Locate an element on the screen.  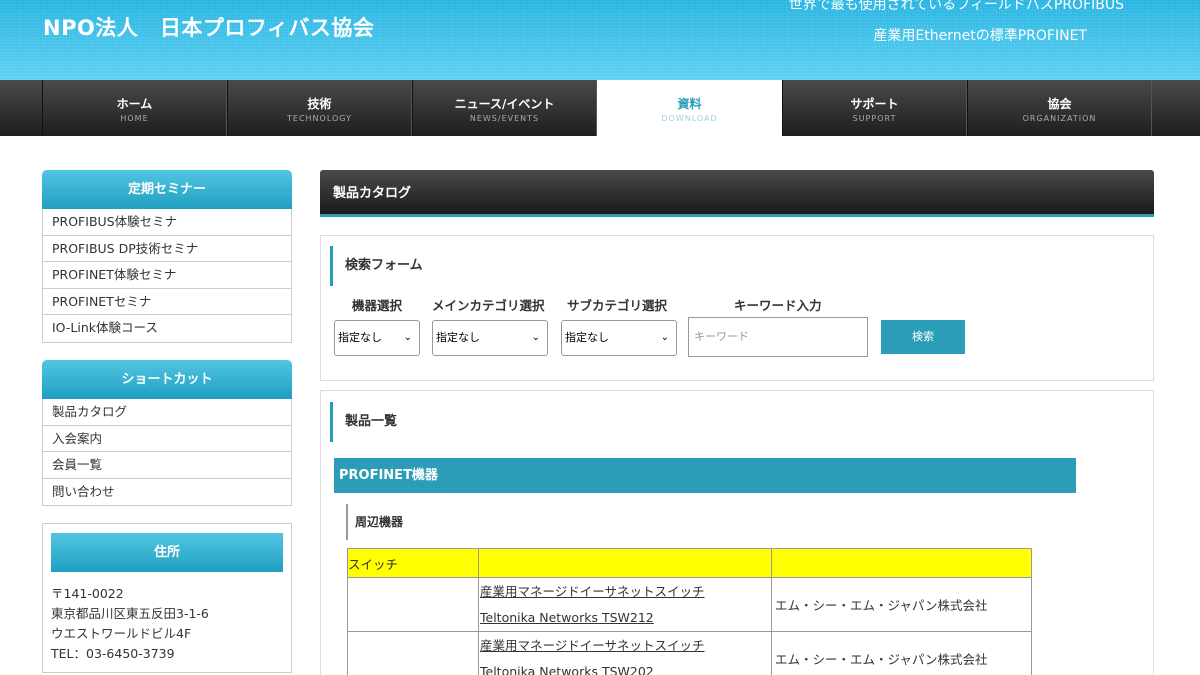
search-form-title: 検索フォーム is located at coordinates (376, 266).